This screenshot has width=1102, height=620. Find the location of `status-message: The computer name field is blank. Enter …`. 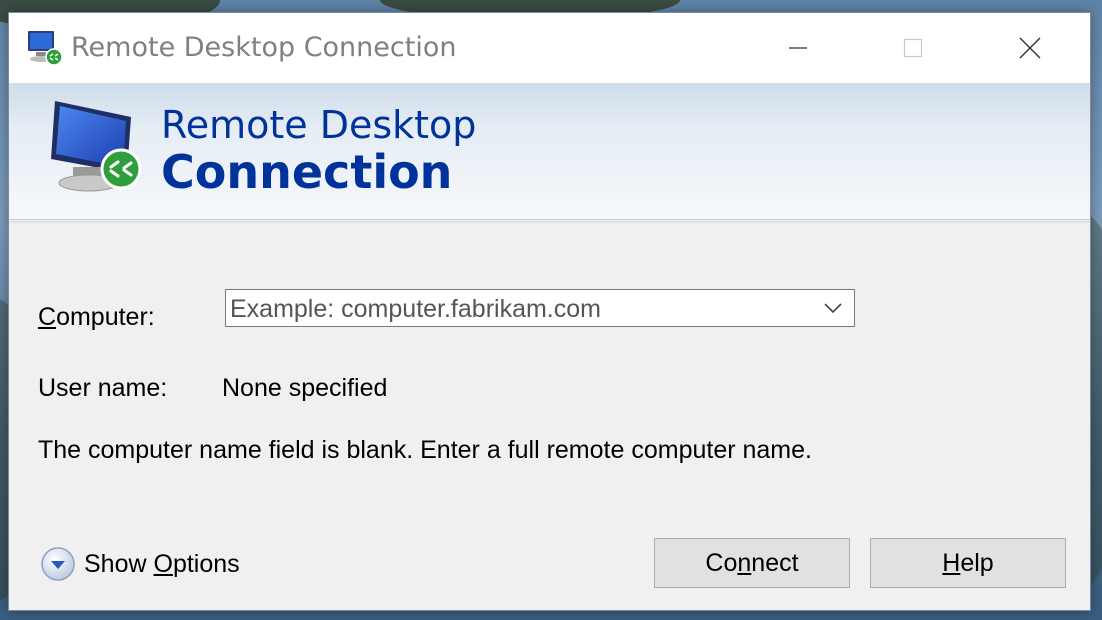

status-message: The computer name field is blank. Enter … is located at coordinates (425, 450).